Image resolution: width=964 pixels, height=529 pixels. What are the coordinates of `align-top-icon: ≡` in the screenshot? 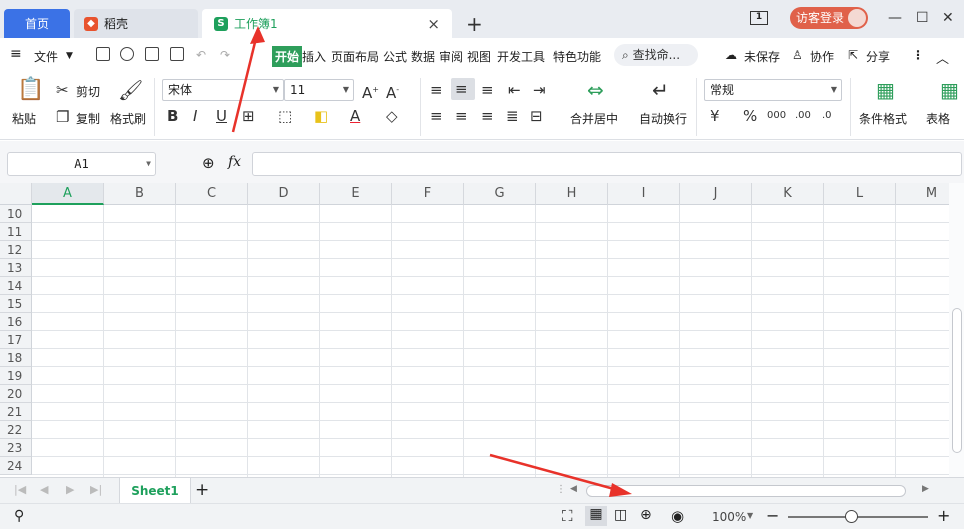 It's located at (436, 90).